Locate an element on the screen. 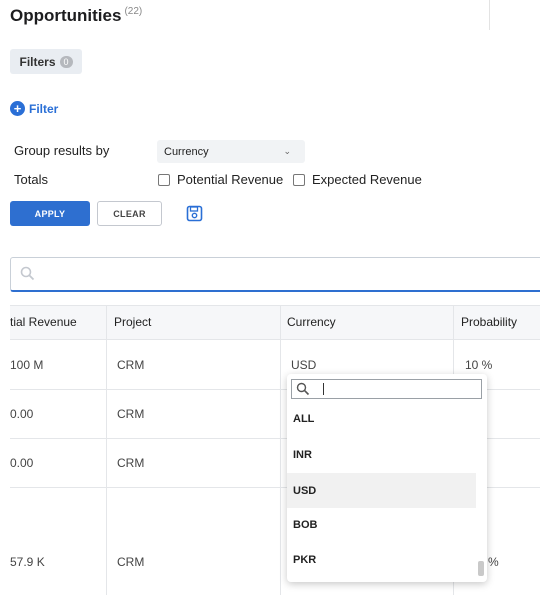  expected-revenue-option: Expected Revenue is located at coordinates (357, 179).